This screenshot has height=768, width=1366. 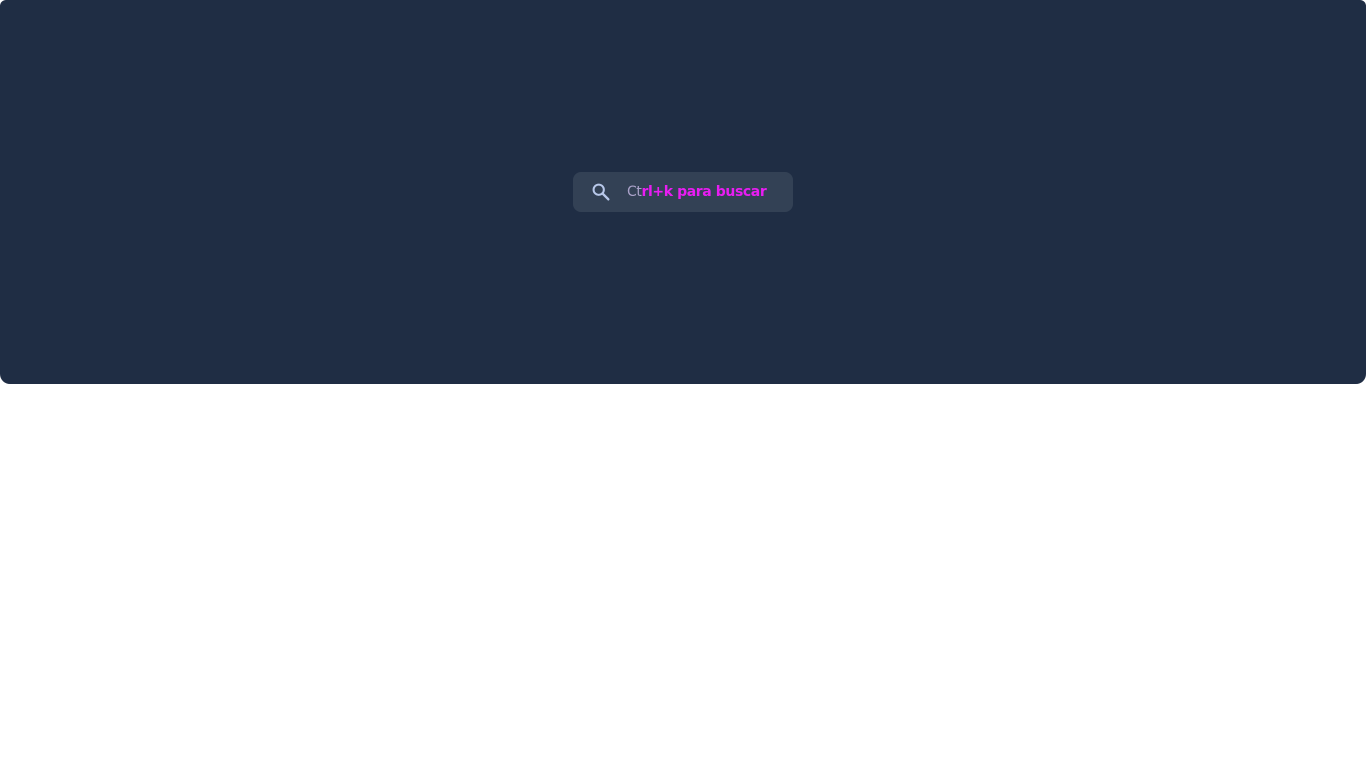 What do you see at coordinates (634, 192) in the screenshot?
I see `search-placeholder-muted: Ct` at bounding box center [634, 192].